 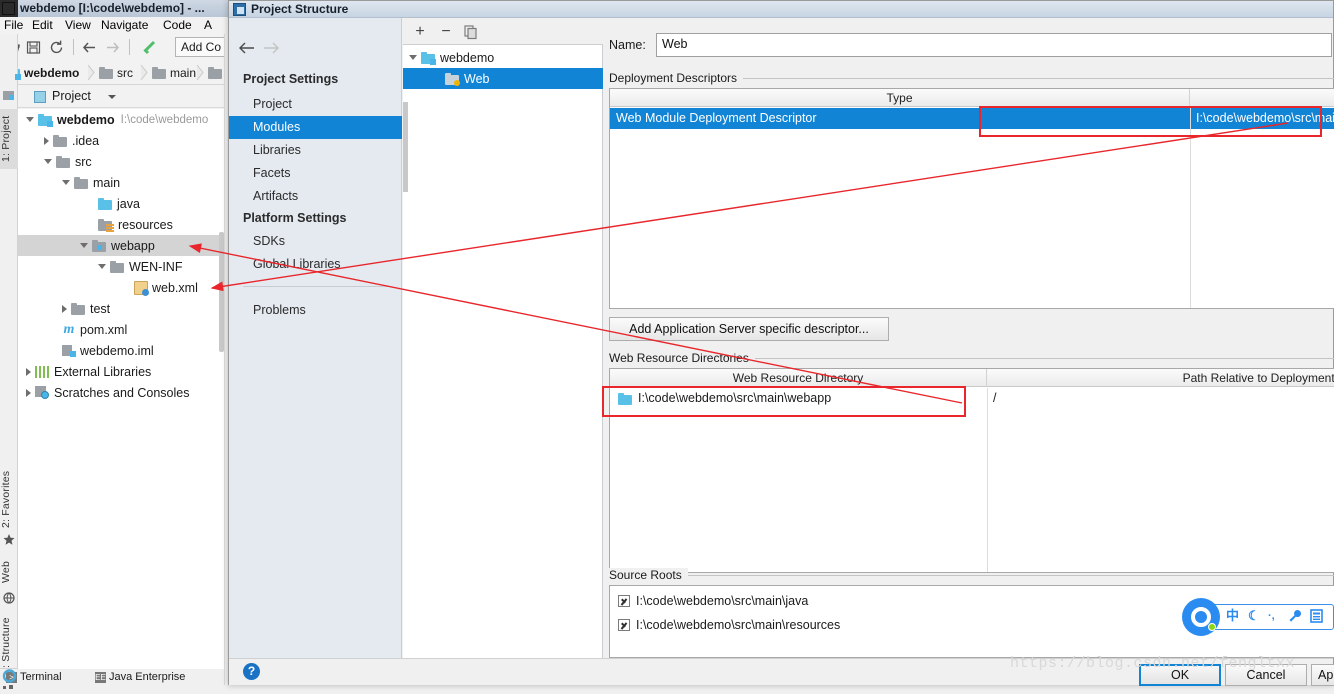 I want to click on menu-code: Code, so click(x=177, y=25).